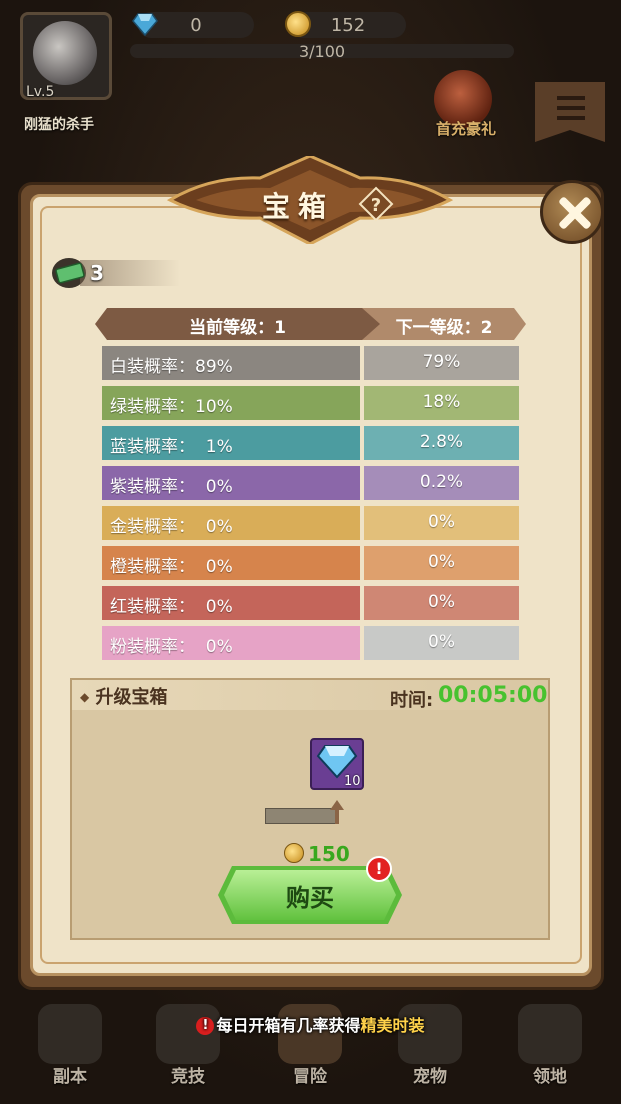 The width and height of the screenshot is (621, 1104). Describe the element at coordinates (171, 487) in the screenshot. I see `rate-current: 紫装概率： 0%` at that location.